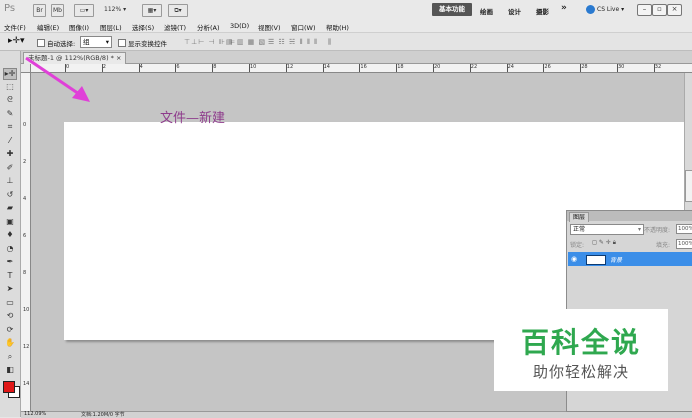 Image resolution: width=692 pixels, height=418 pixels. I want to click on history-brush-icon: ↺, so click(10, 195).